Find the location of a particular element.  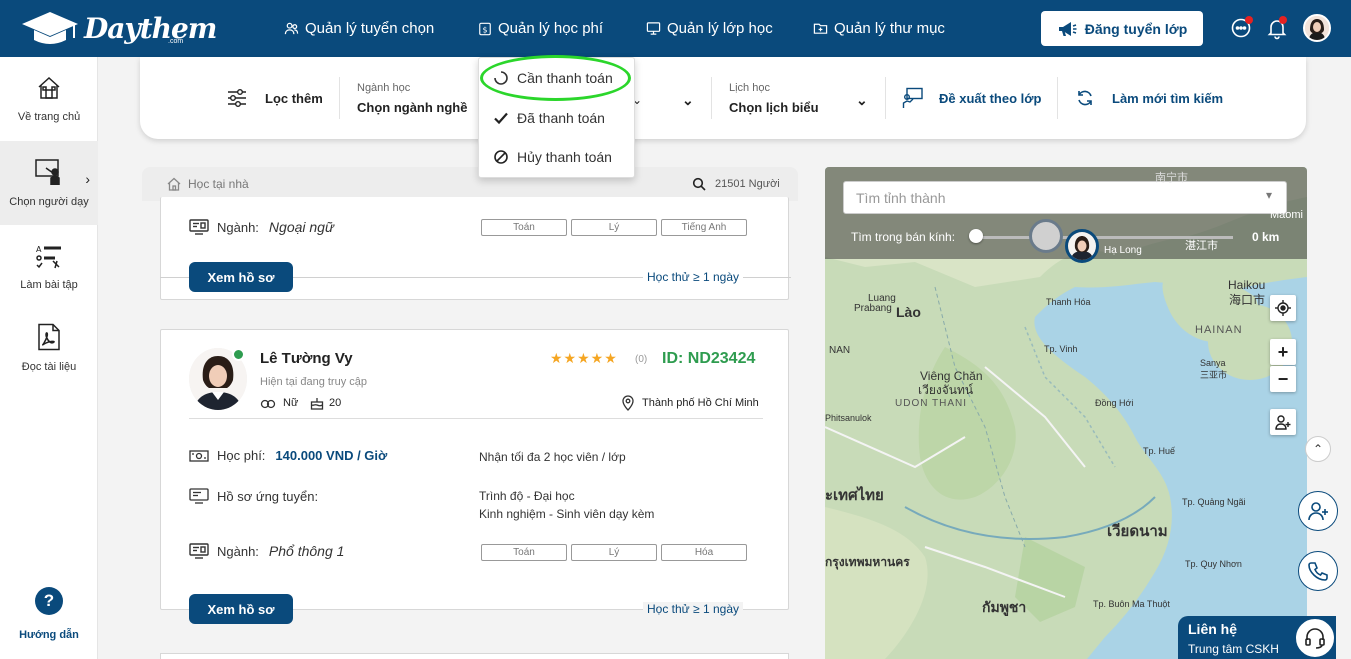

nav-classes: Quản lý lớp học is located at coordinates (709, 28).